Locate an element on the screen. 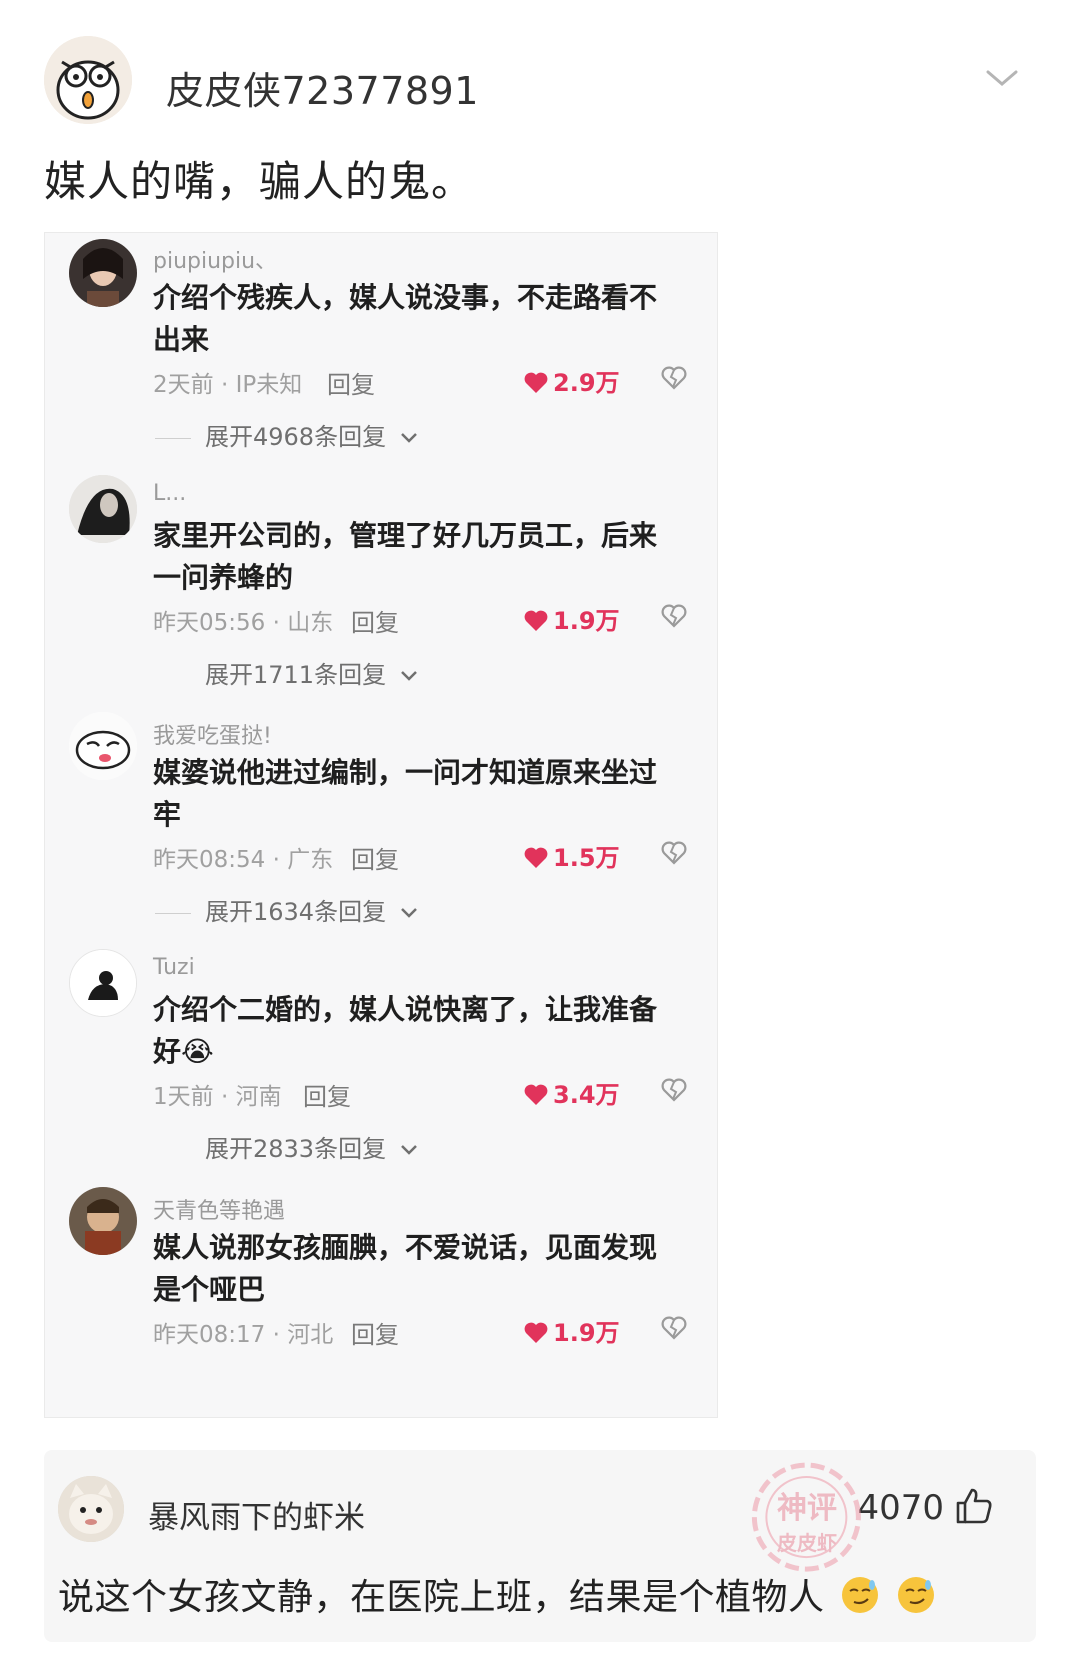 This screenshot has width=1080, height=1675. comment-text-line: 一问养蜂的 is located at coordinates (223, 577).